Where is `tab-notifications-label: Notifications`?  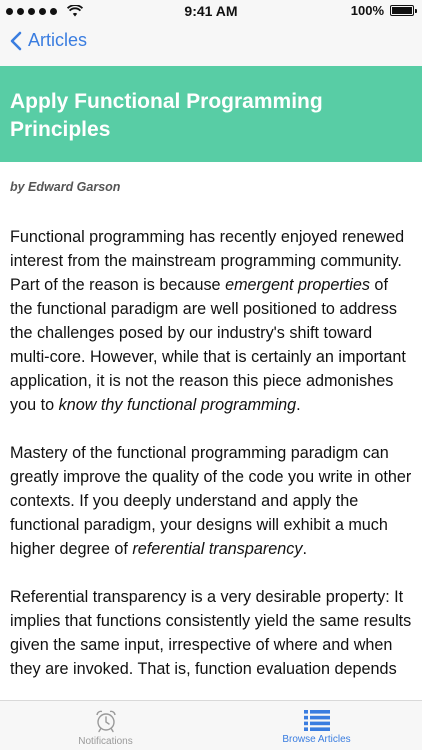
tab-notifications-label: Notifications is located at coordinates (105, 741).